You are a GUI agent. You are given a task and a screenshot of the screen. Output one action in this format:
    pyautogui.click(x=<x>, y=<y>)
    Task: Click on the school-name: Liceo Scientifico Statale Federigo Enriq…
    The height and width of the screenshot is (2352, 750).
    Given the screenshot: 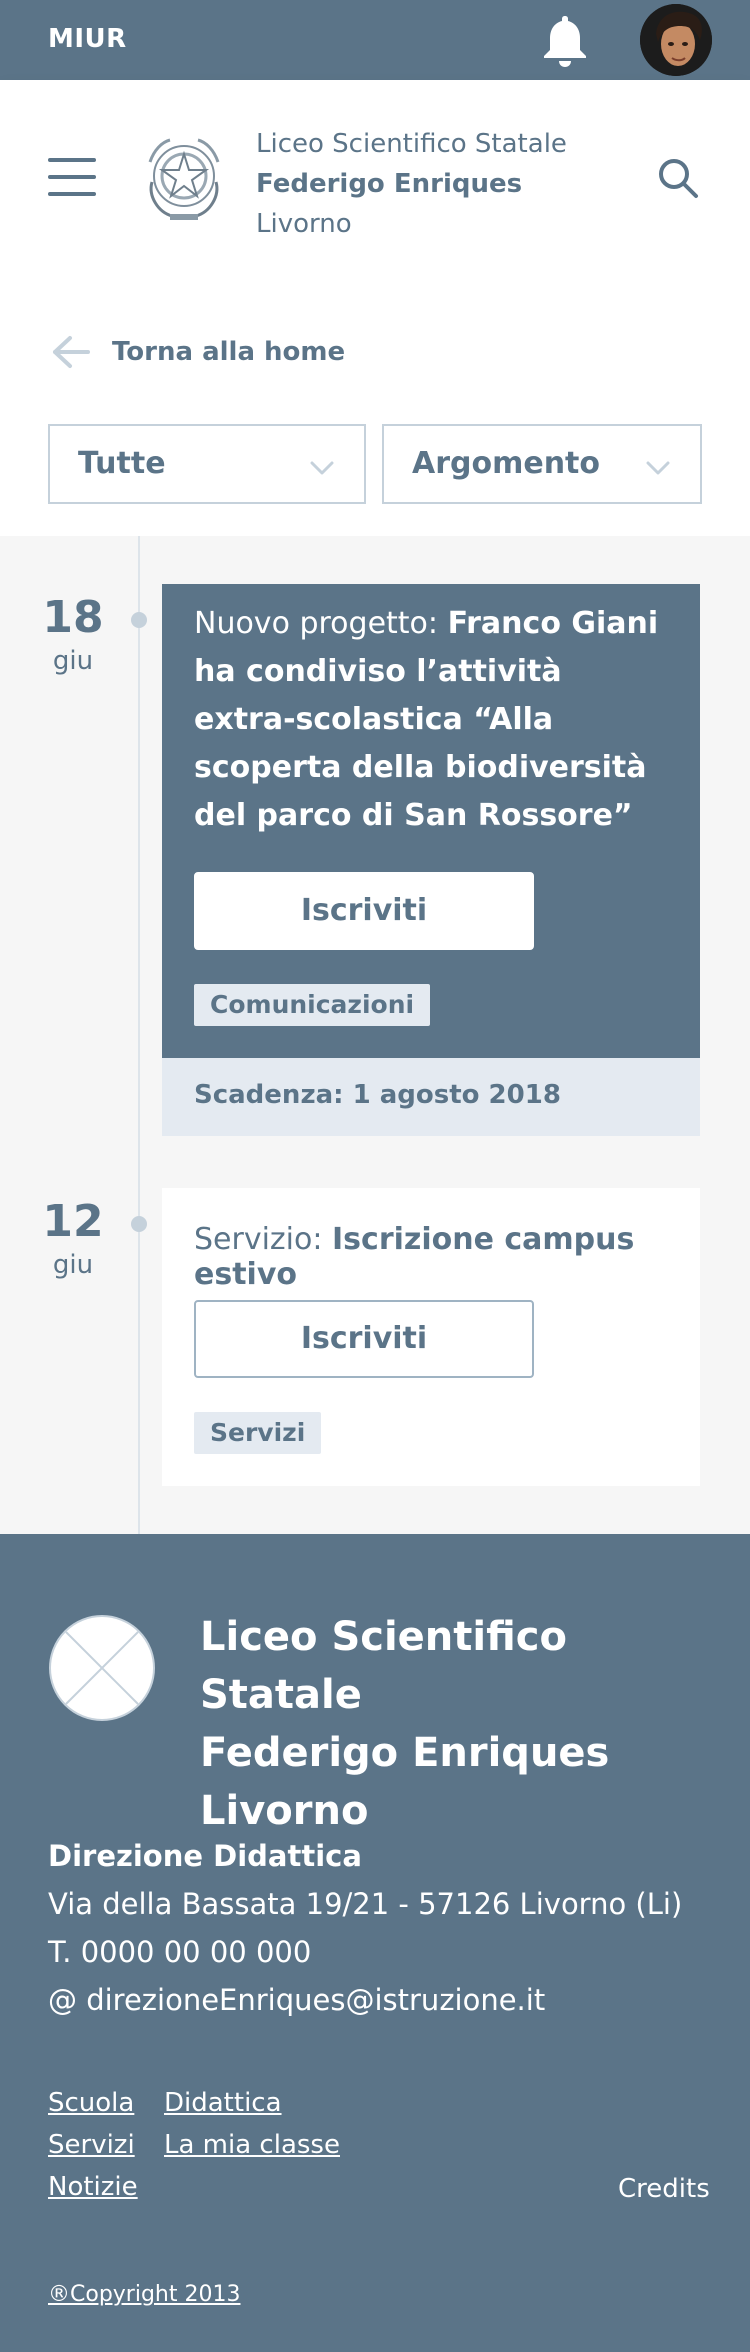 What is the action you would take?
    pyautogui.click(x=411, y=184)
    